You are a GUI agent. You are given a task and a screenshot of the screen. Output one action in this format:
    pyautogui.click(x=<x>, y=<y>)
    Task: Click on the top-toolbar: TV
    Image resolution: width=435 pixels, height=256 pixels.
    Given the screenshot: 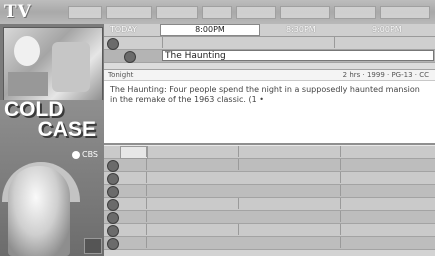 What is the action you would take?
    pyautogui.click(x=217, y=12)
    